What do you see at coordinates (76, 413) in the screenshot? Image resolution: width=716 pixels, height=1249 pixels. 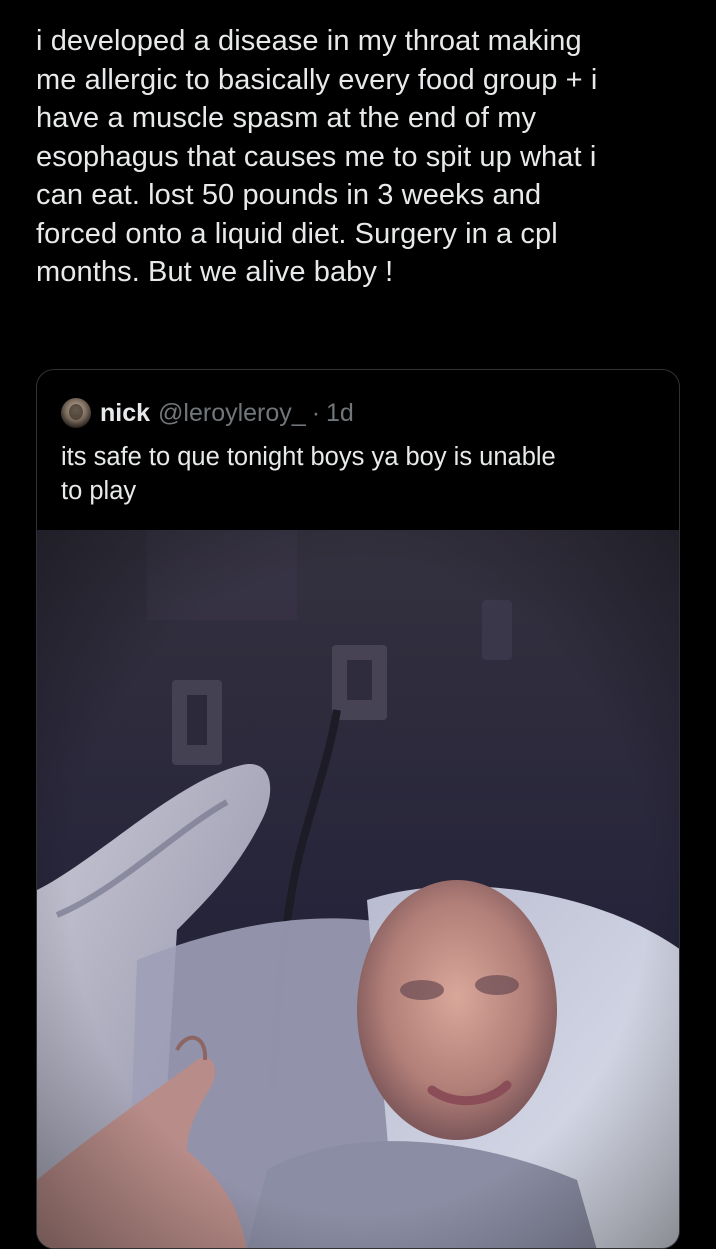 I see `user-avatar-icon` at bounding box center [76, 413].